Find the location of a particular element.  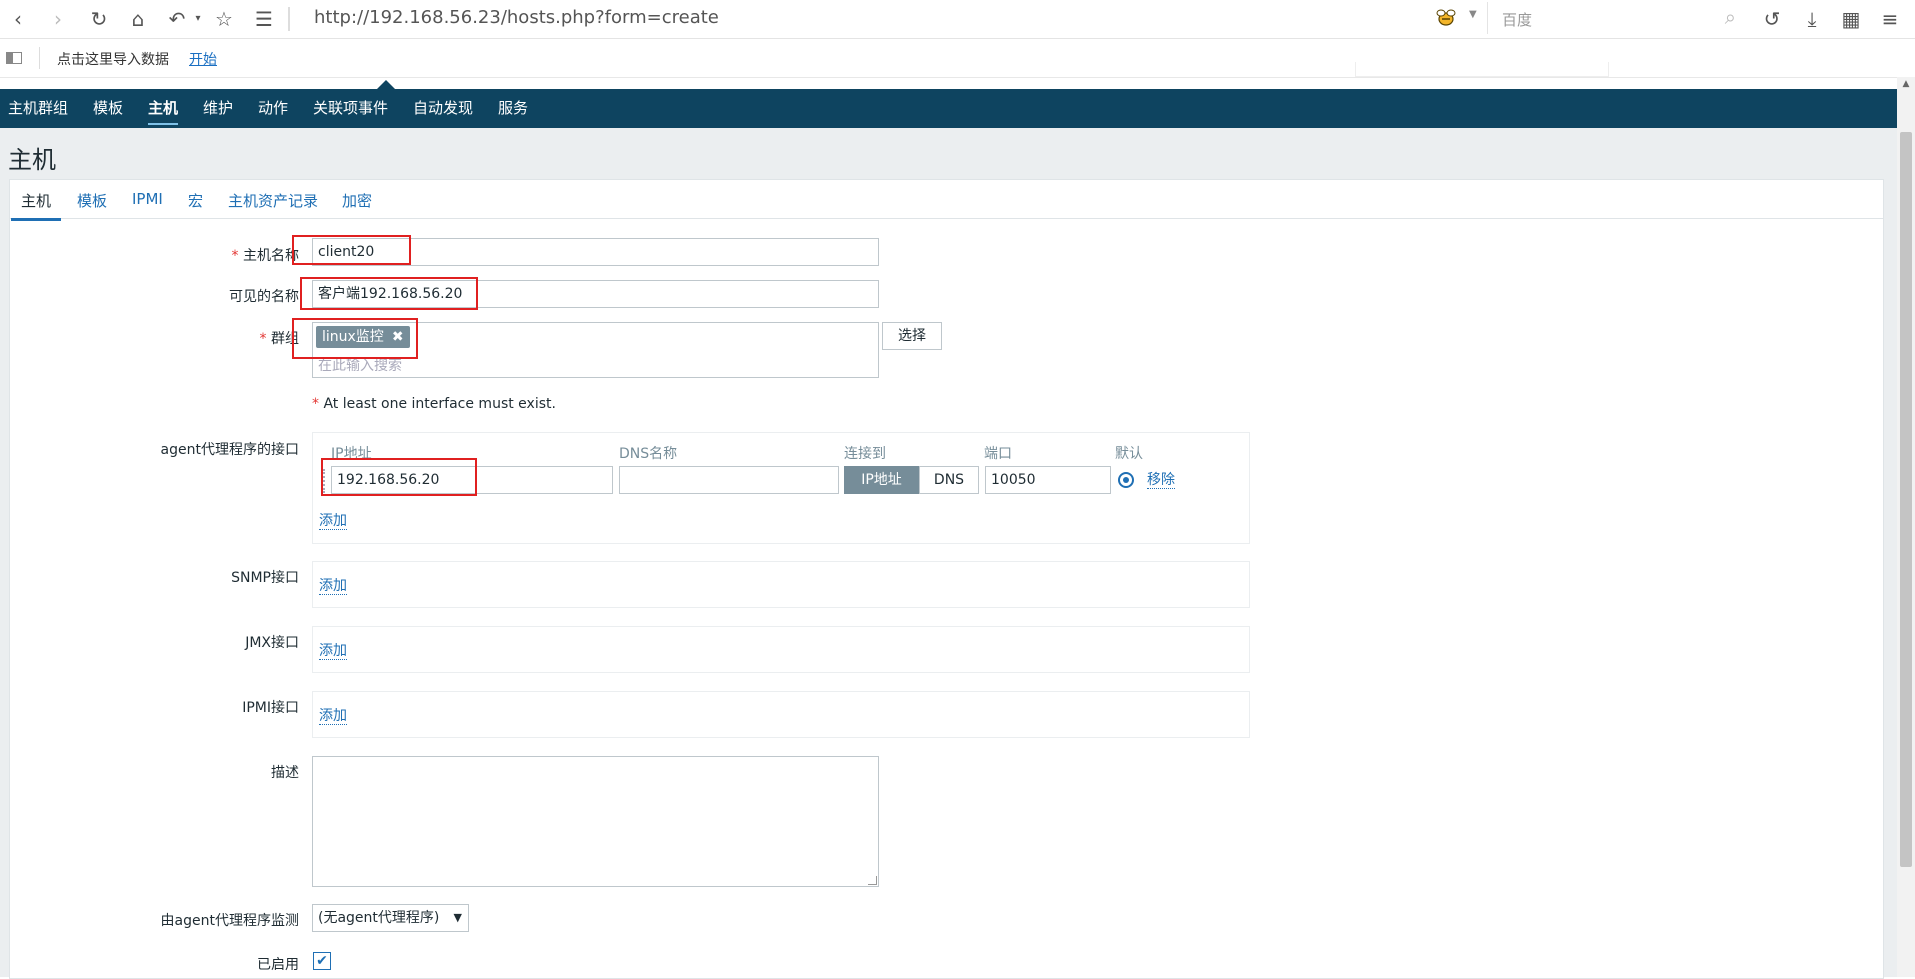

import-bookmarks-text: 点击这里导入数据 is located at coordinates (113, 60).